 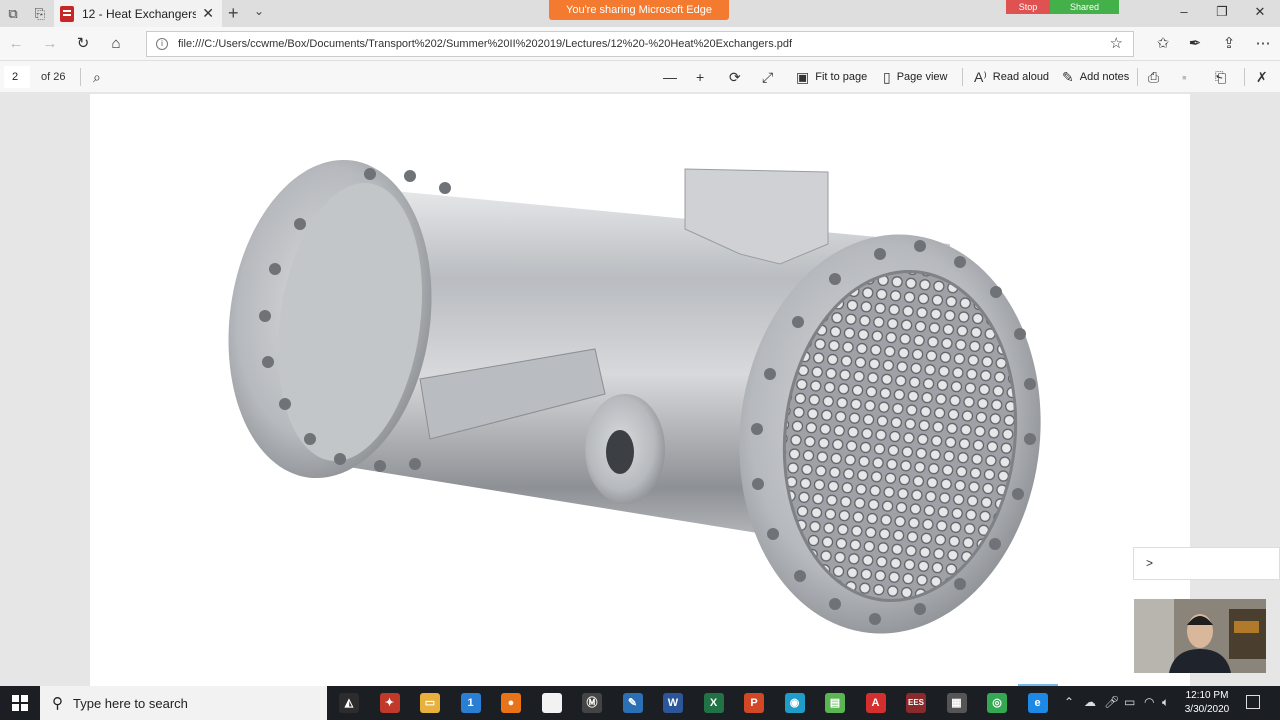 I want to click on favorites-icon: ✩, so click(x=1163, y=44).